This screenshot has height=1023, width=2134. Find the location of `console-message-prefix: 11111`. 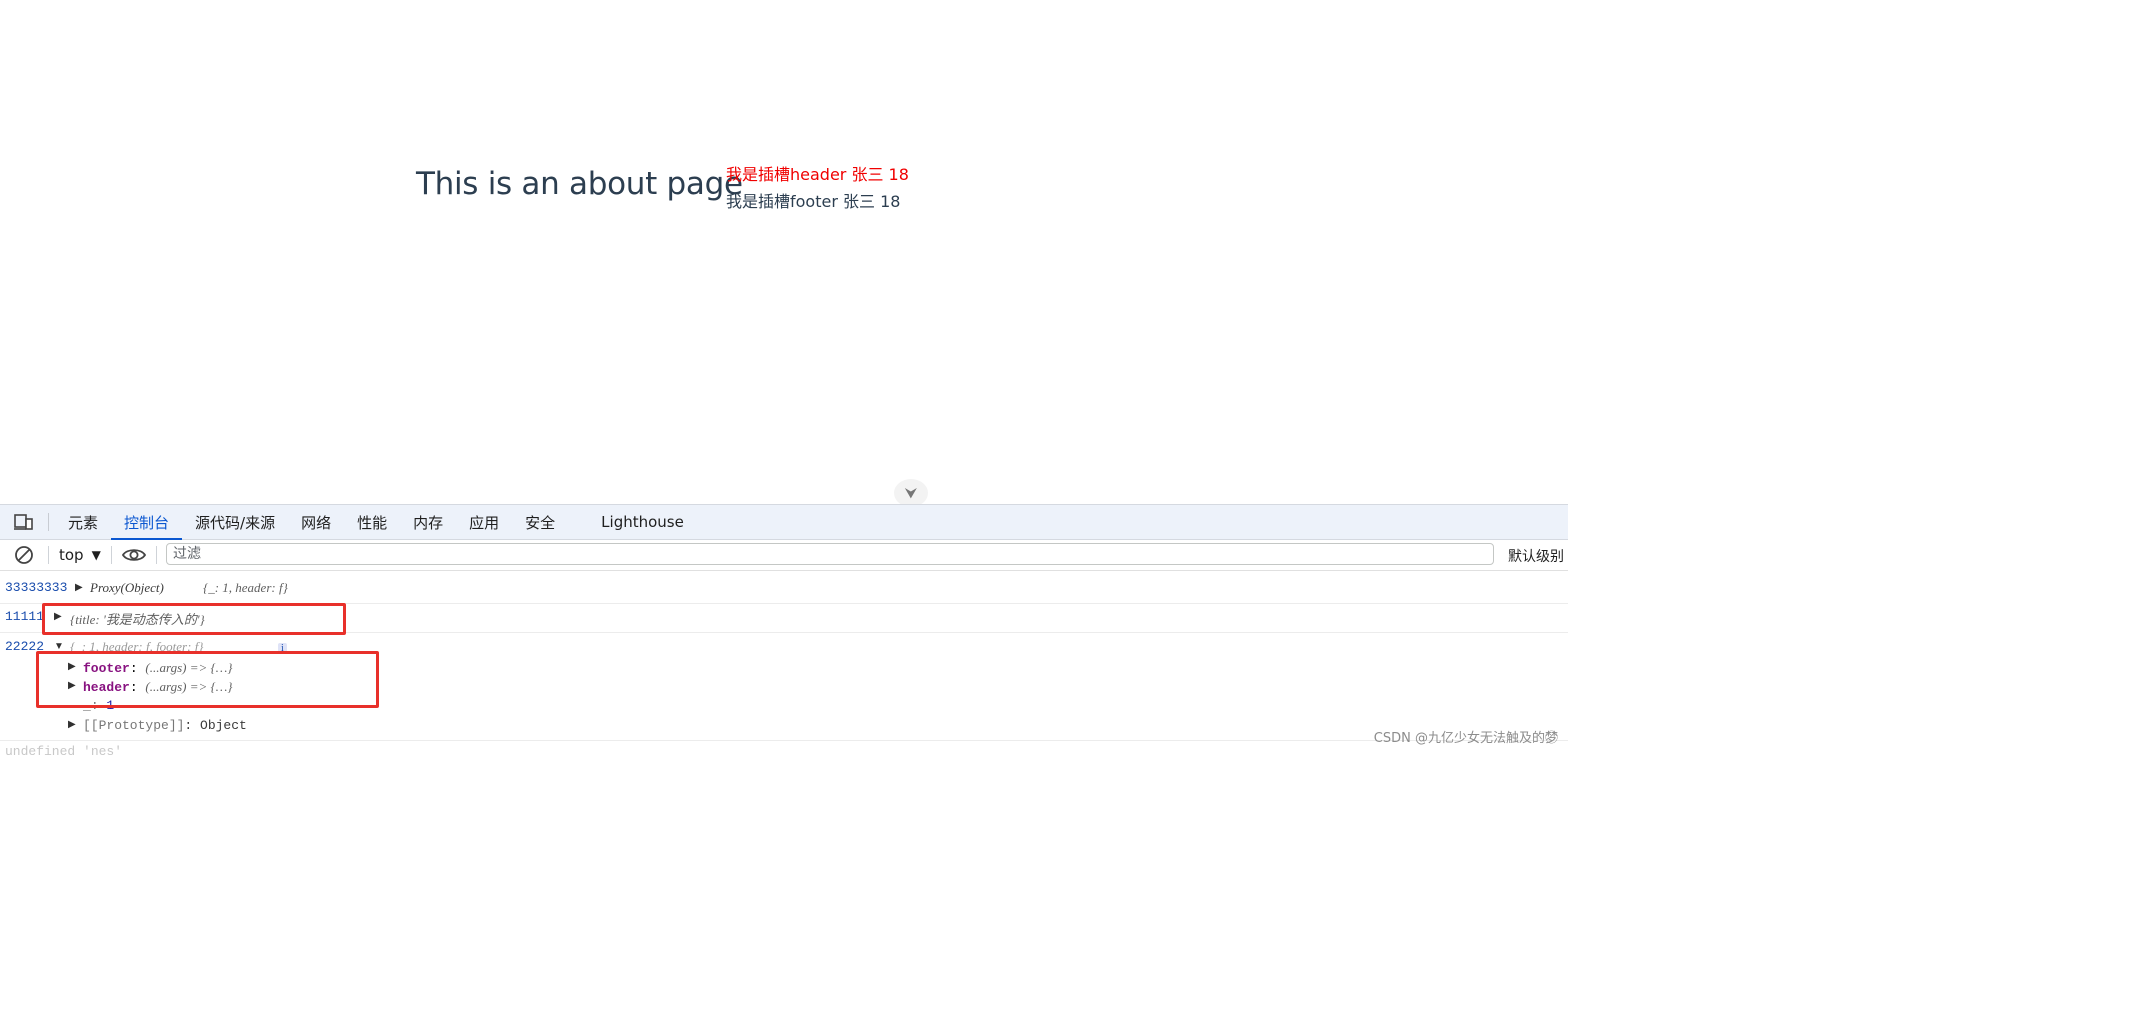

console-message-prefix: 11111 is located at coordinates (25, 616).